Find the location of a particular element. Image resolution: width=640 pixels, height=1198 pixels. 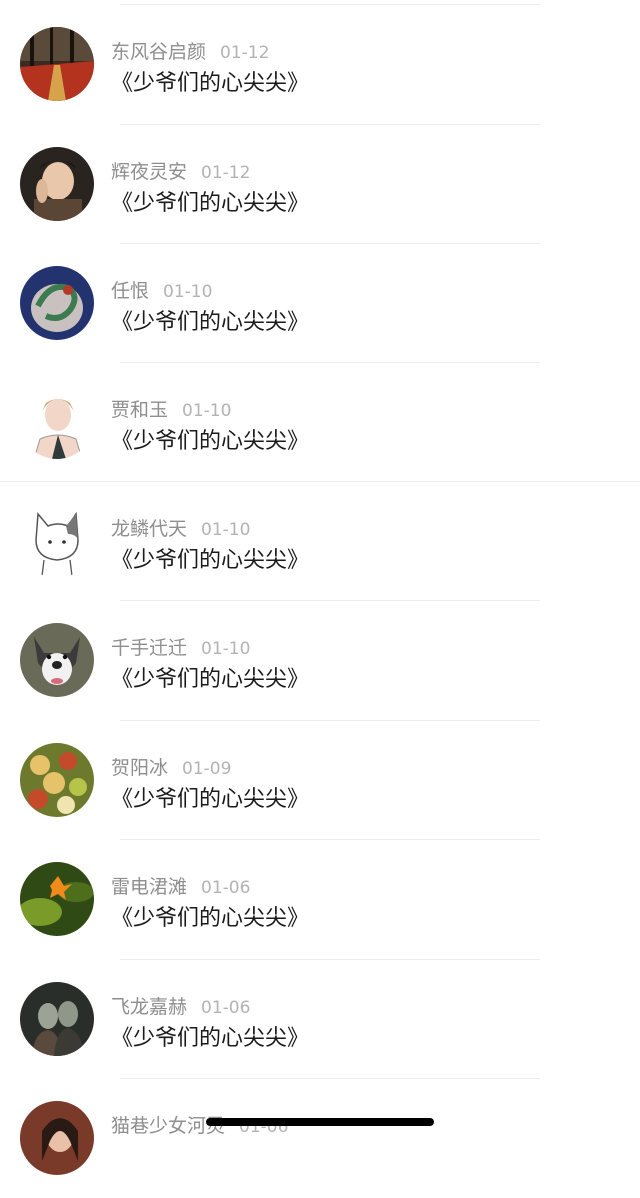

comment-item: 飞龙嘉赫 01-06 《少爷们的心尖尖》 is located at coordinates (320, 1019).